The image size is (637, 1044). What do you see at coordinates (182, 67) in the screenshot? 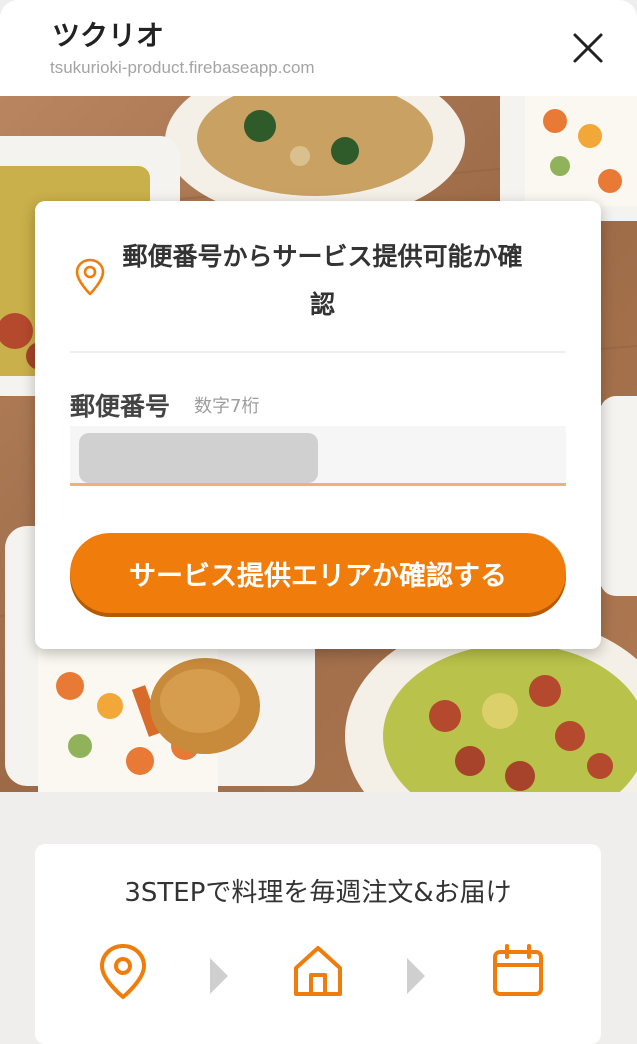
I see `app-url: tsukurioki-product.firebaseapp.com` at bounding box center [182, 67].